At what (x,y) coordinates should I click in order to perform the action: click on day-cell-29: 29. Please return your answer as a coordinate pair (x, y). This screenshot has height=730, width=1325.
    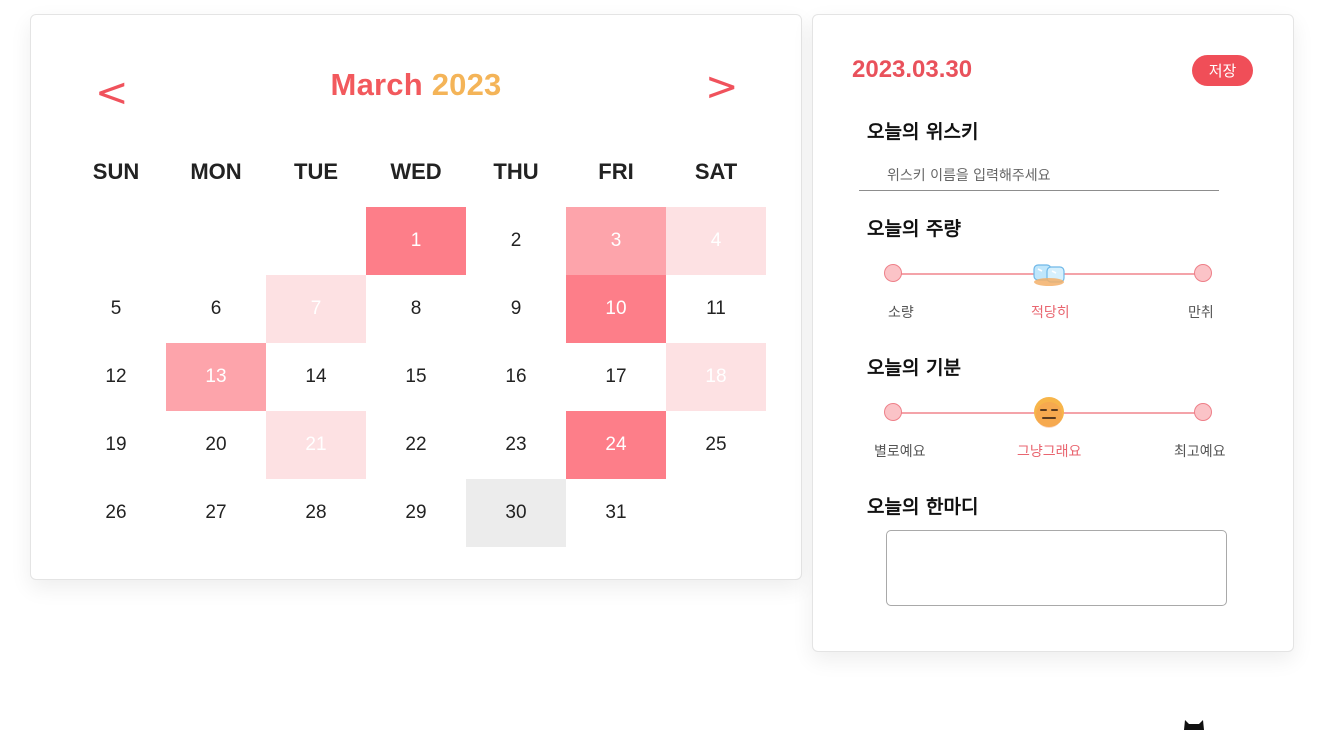
    Looking at the image, I should click on (416, 513).